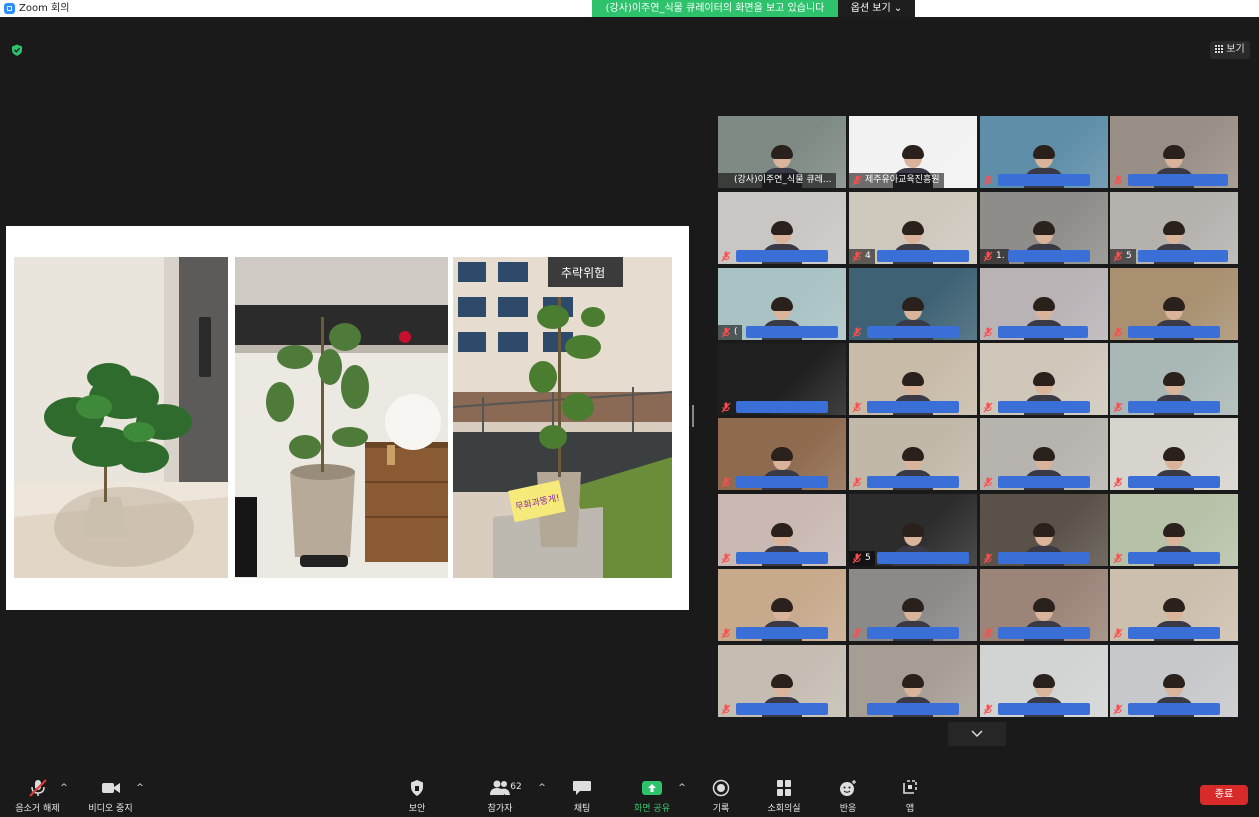 This screenshot has width=1259, height=817. I want to click on grid-icon, so click(1219, 49).